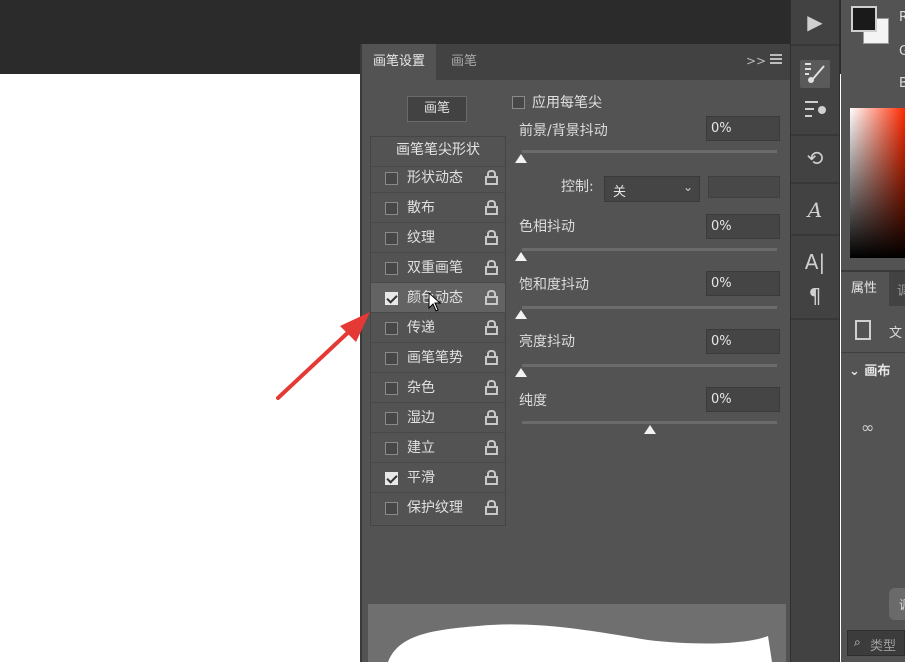 Image resolution: width=905 pixels, height=666 pixels. Describe the element at coordinates (756, 61) in the screenshot. I see `double-chevron-right-icon: >>` at that location.